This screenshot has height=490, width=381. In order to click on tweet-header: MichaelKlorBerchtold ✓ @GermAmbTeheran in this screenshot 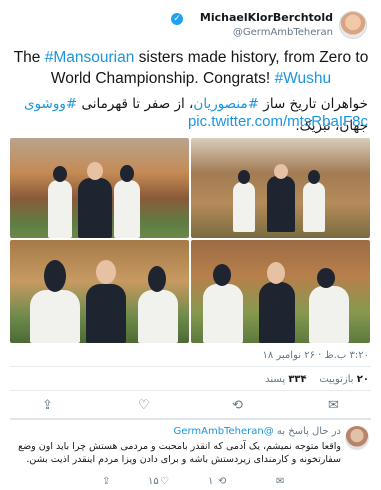, I will do `click(190, 26)`.